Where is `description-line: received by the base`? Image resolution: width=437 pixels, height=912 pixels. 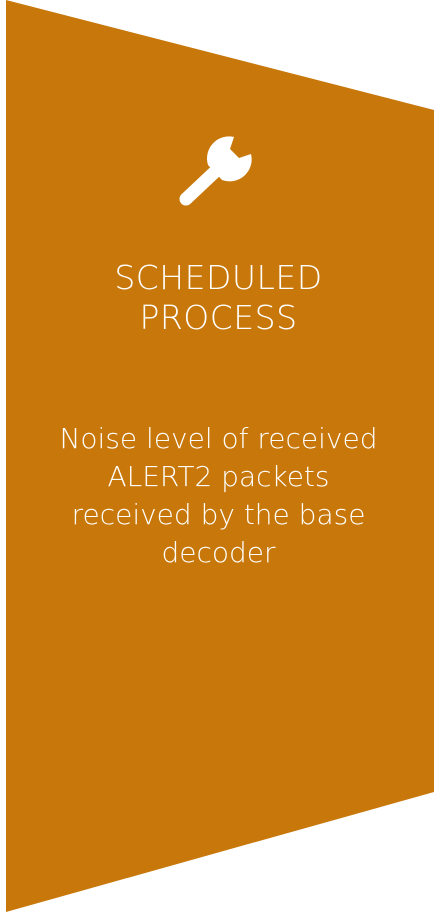 description-line: received by the base is located at coordinates (218, 514).